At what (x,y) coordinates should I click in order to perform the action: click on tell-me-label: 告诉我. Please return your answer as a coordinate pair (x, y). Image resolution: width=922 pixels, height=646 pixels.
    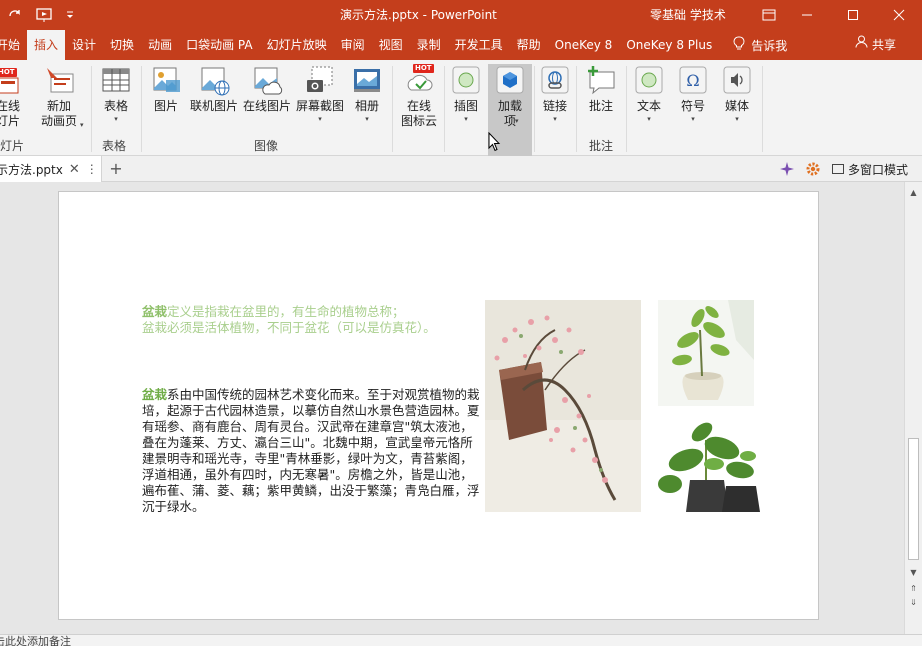
    Looking at the image, I should click on (769, 45).